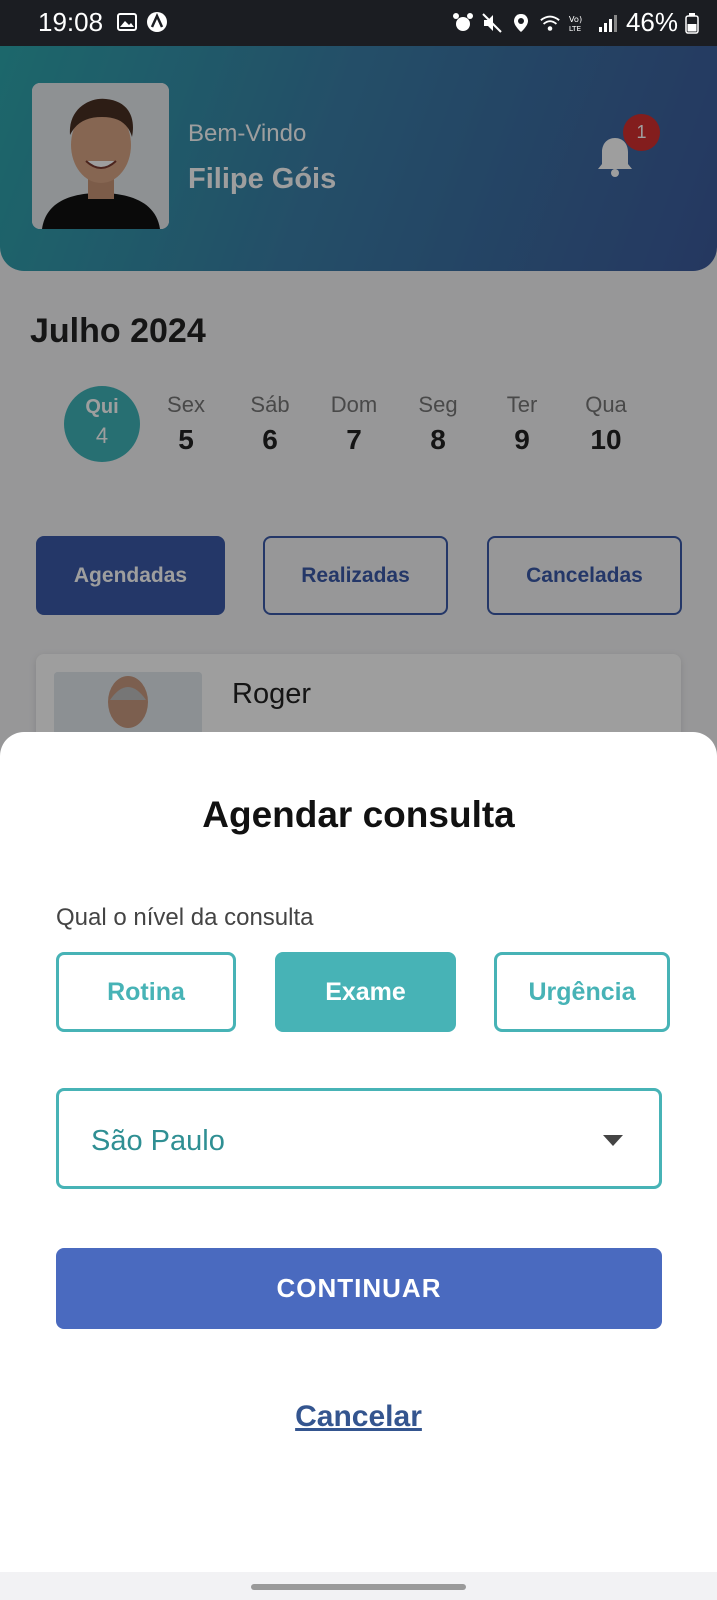 This screenshot has height=1600, width=717. What do you see at coordinates (575, 19) in the screenshot?
I see `svg-text: Vo)` at bounding box center [575, 19].